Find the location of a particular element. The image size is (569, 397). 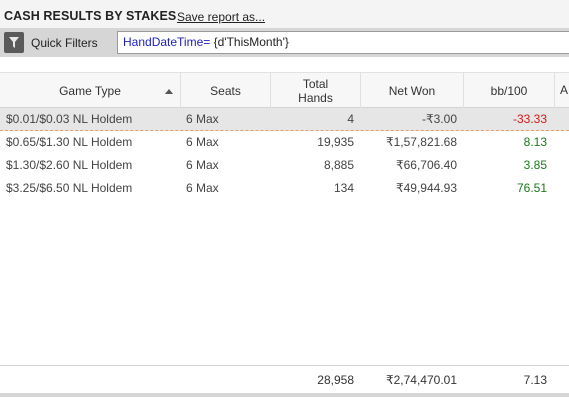

filter-button is located at coordinates (14, 42).